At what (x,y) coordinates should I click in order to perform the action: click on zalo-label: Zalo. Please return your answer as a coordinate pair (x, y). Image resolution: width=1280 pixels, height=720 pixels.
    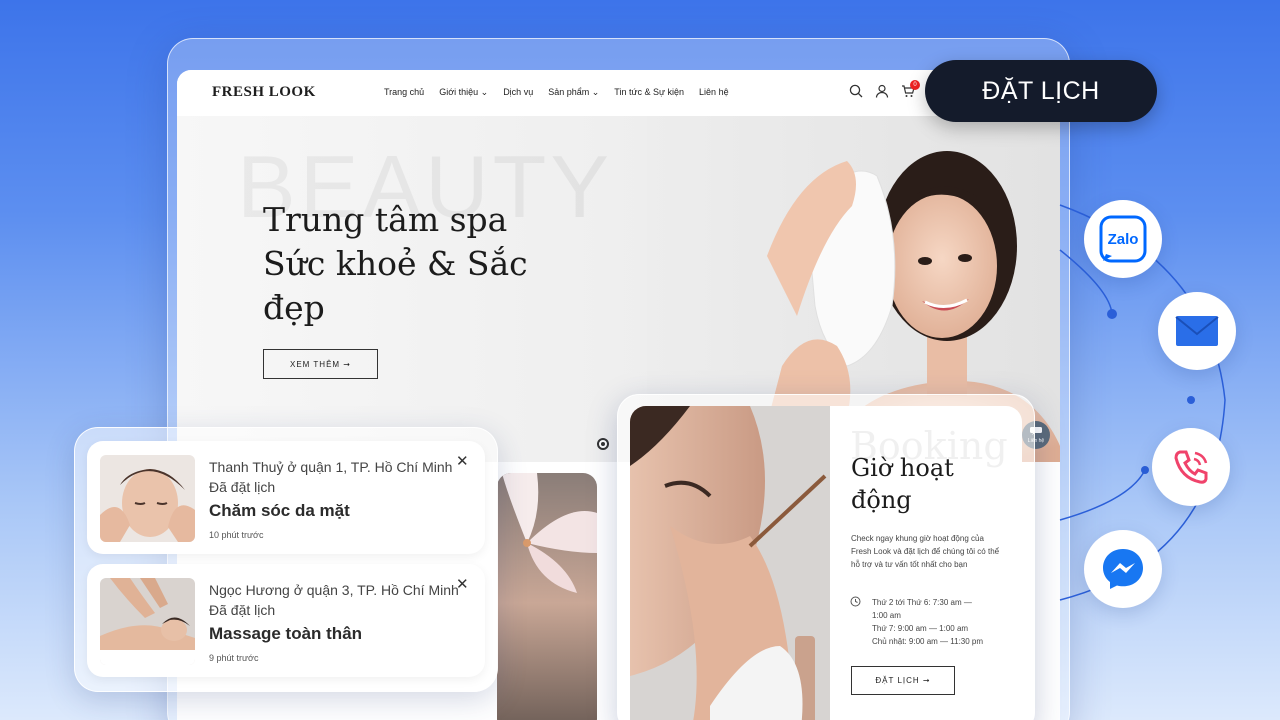
    Looking at the image, I should click on (1123, 239).